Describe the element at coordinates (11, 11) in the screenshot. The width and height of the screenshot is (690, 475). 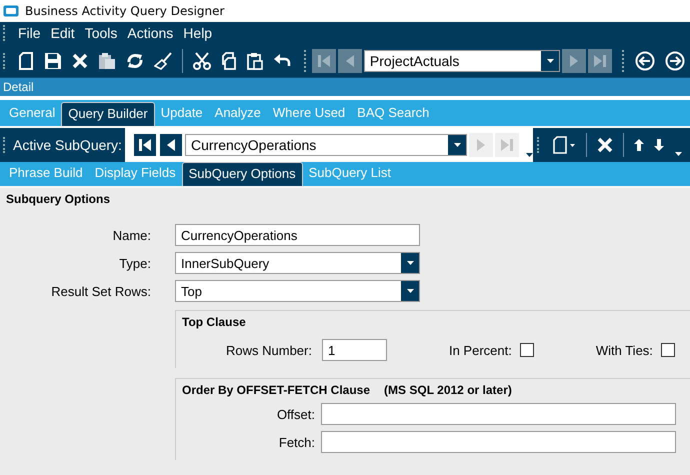
I see `app-icon` at that location.